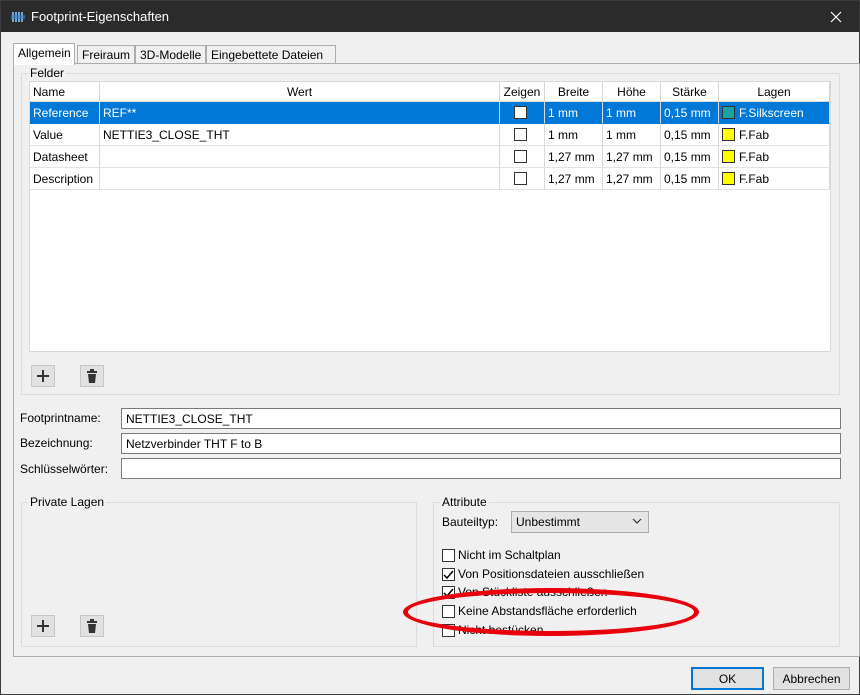 The height and width of the screenshot is (695, 860). What do you see at coordinates (481, 468) in the screenshot?
I see `keywords-field` at bounding box center [481, 468].